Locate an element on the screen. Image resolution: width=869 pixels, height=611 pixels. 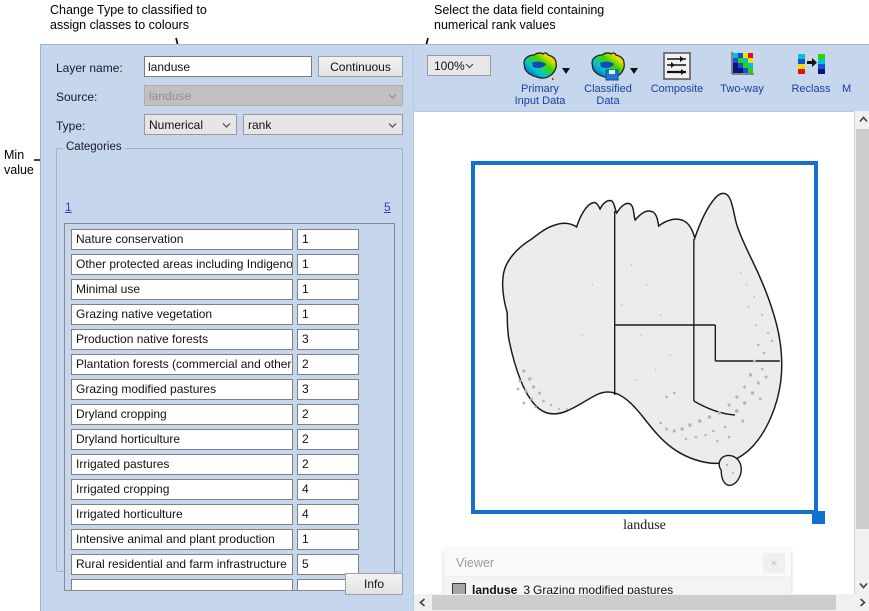
table-row: Grazing modified pastures 3 is located at coordinates (215, 389).